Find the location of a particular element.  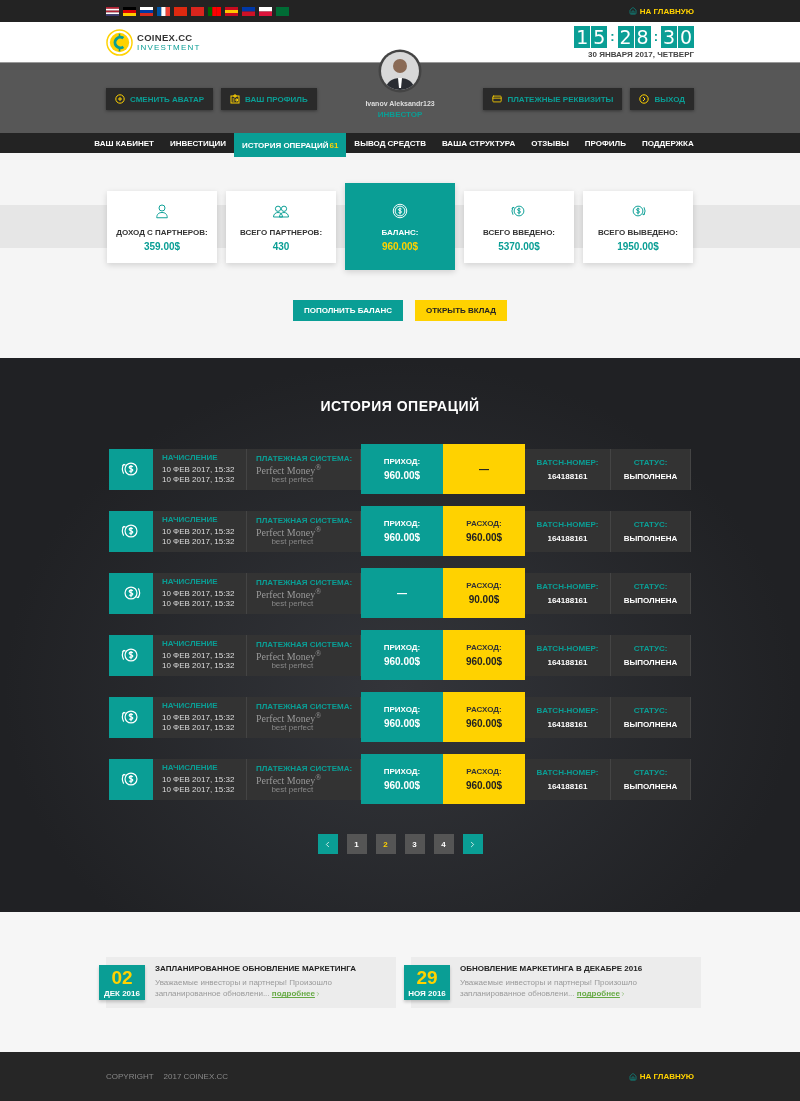

page-button: 1 is located at coordinates (356, 844).